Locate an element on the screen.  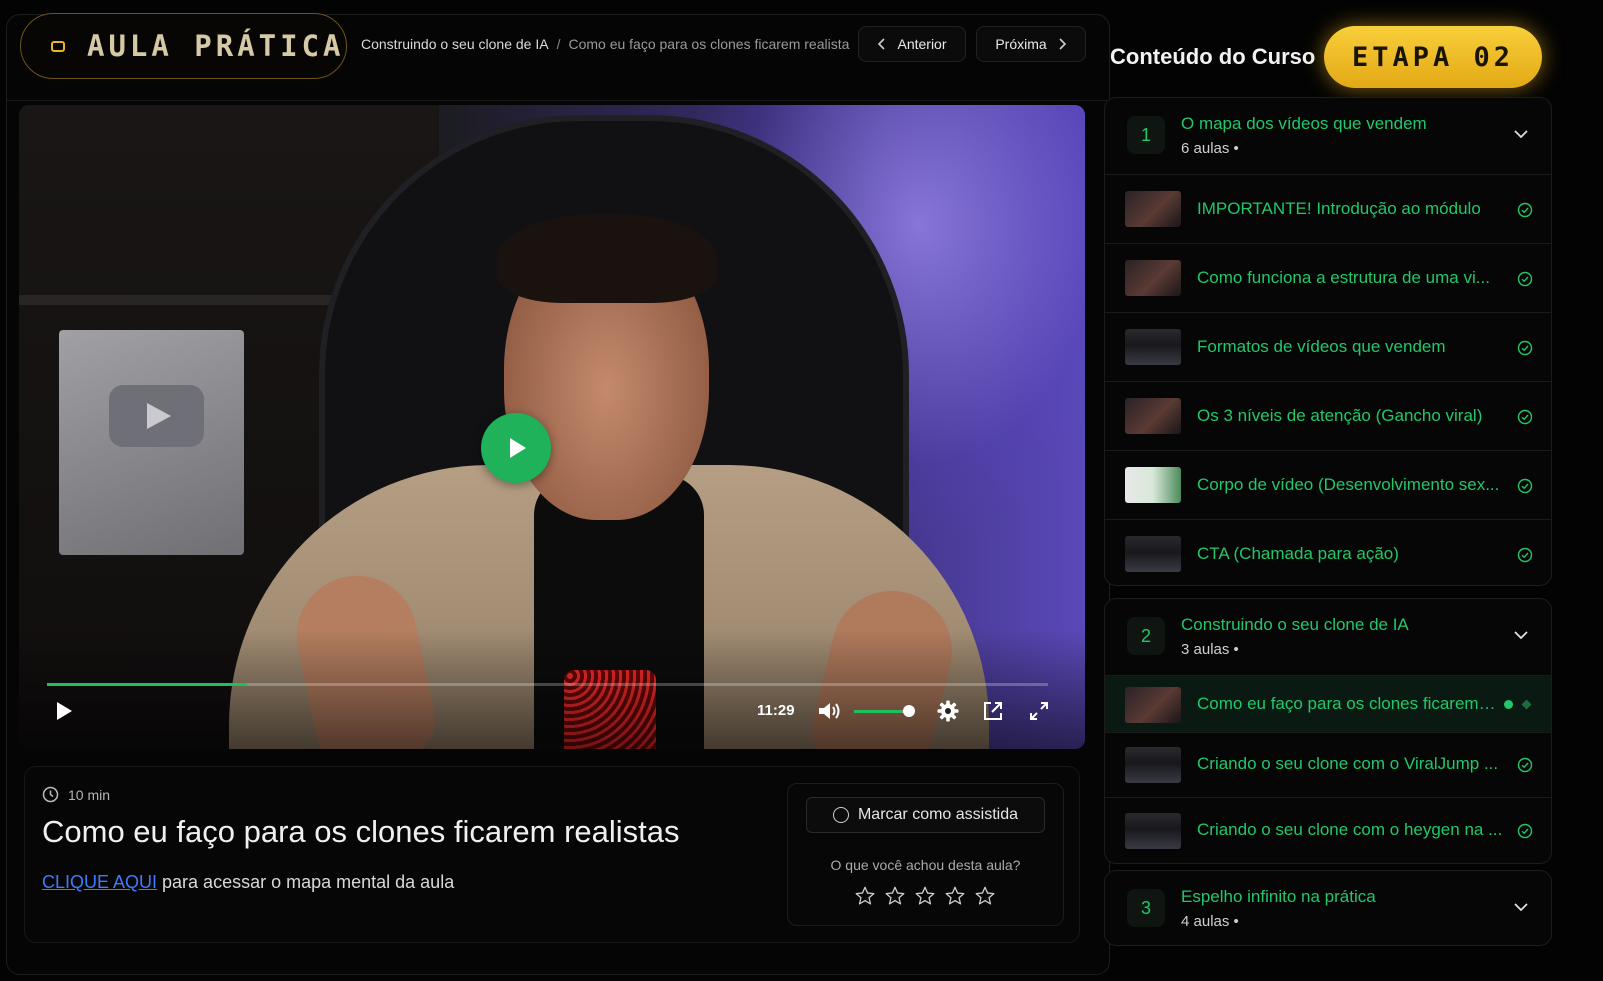
mark-watched-button: Marcar como assistida is located at coordinates (925, 815).